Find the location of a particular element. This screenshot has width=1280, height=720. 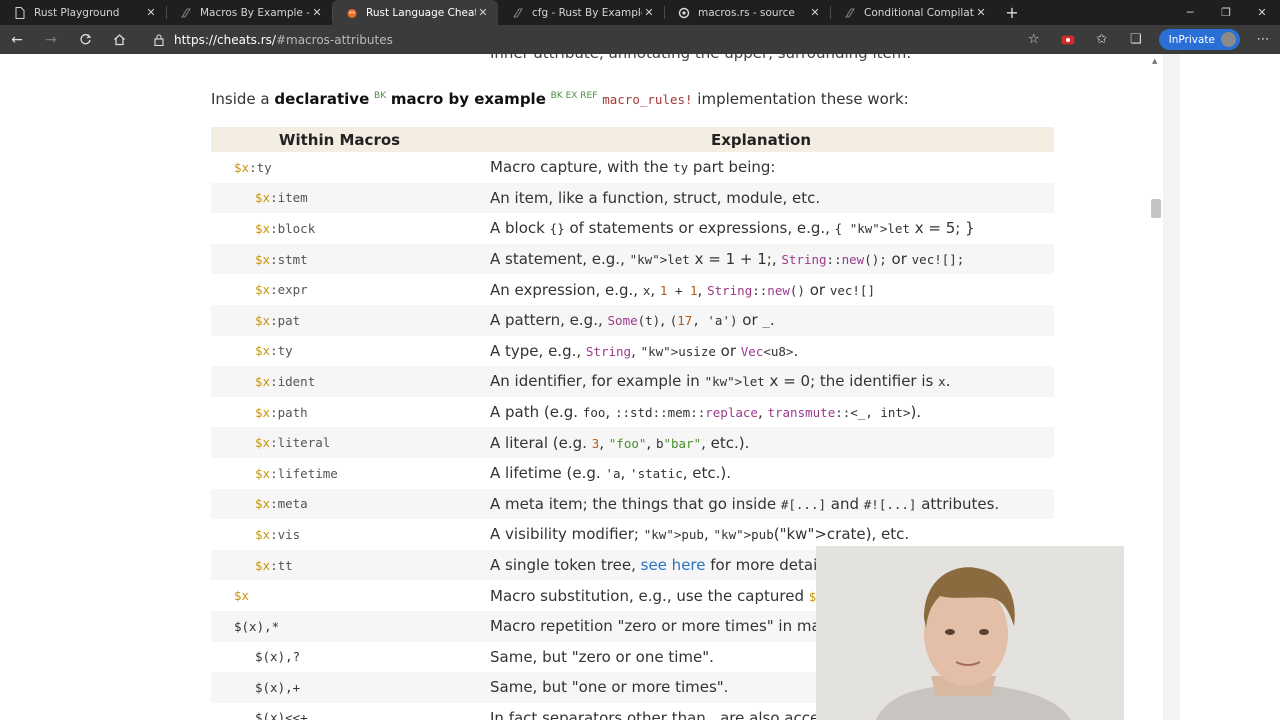

intro-sup-links: BK EX REF is located at coordinates (574, 96).